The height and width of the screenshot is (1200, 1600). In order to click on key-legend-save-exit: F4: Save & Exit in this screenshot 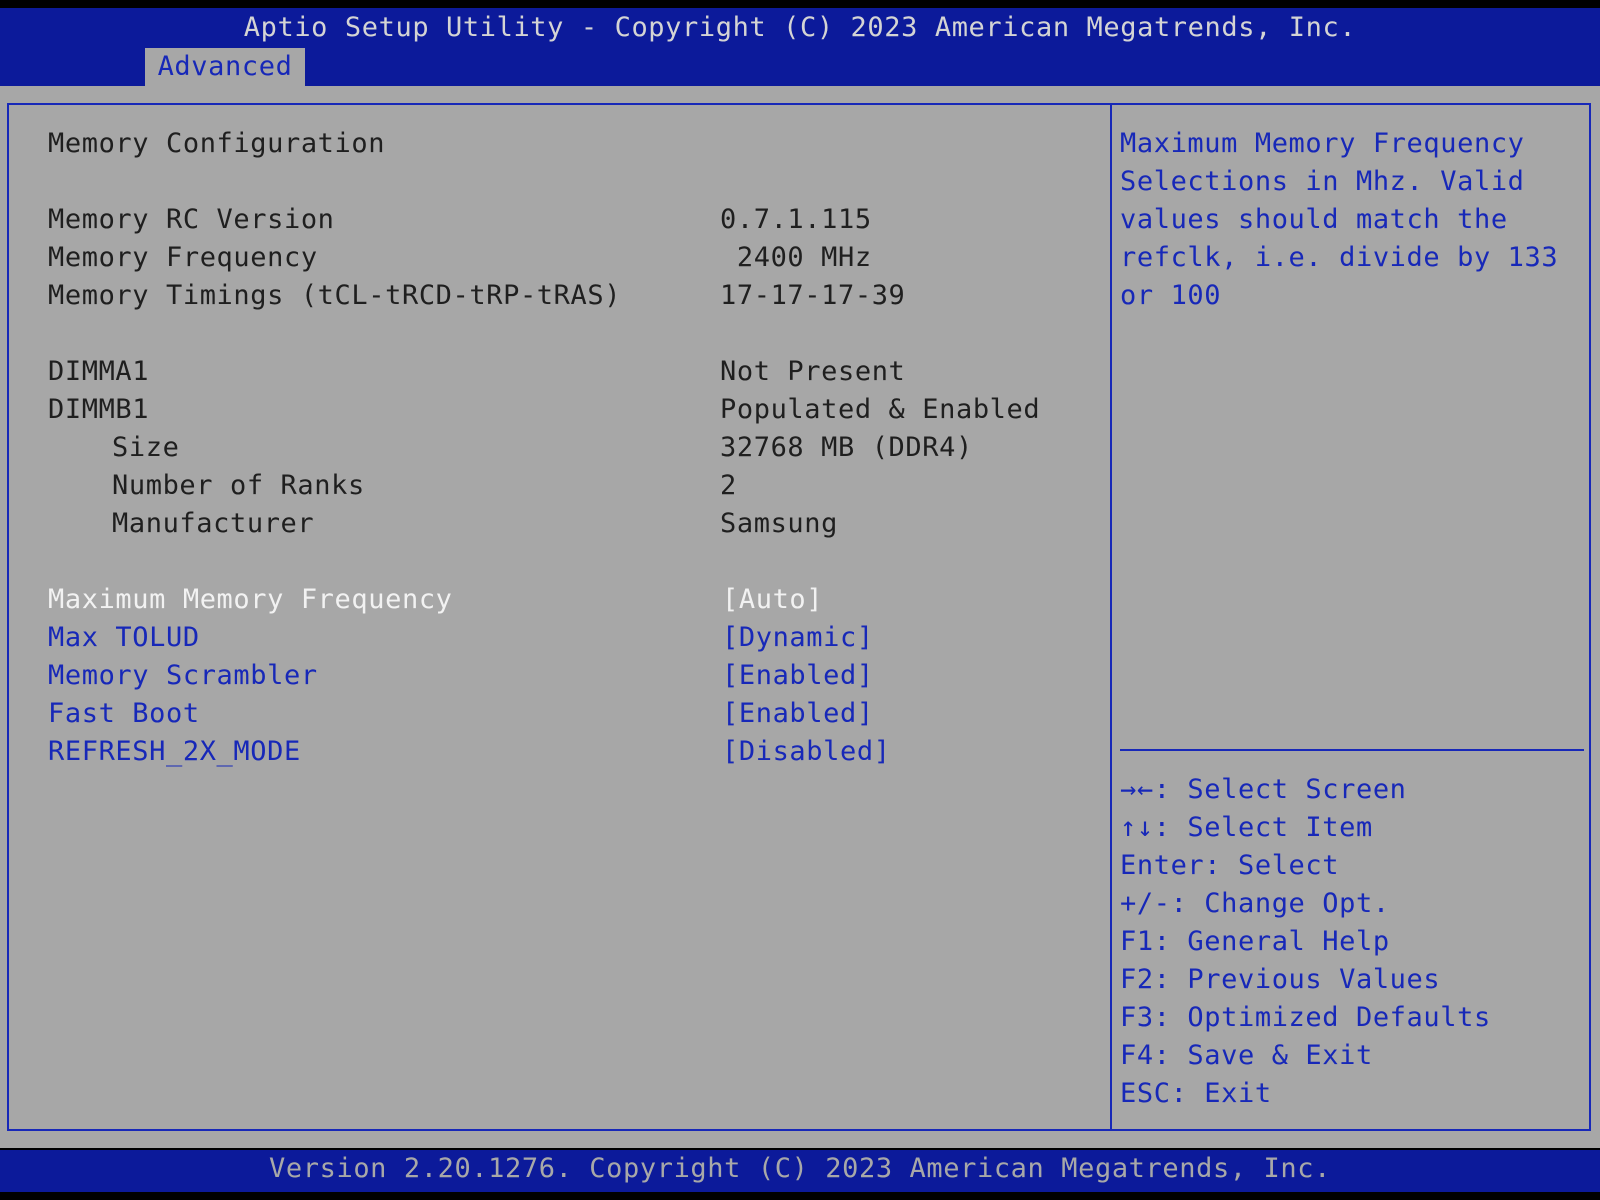, I will do `click(1246, 1055)`.